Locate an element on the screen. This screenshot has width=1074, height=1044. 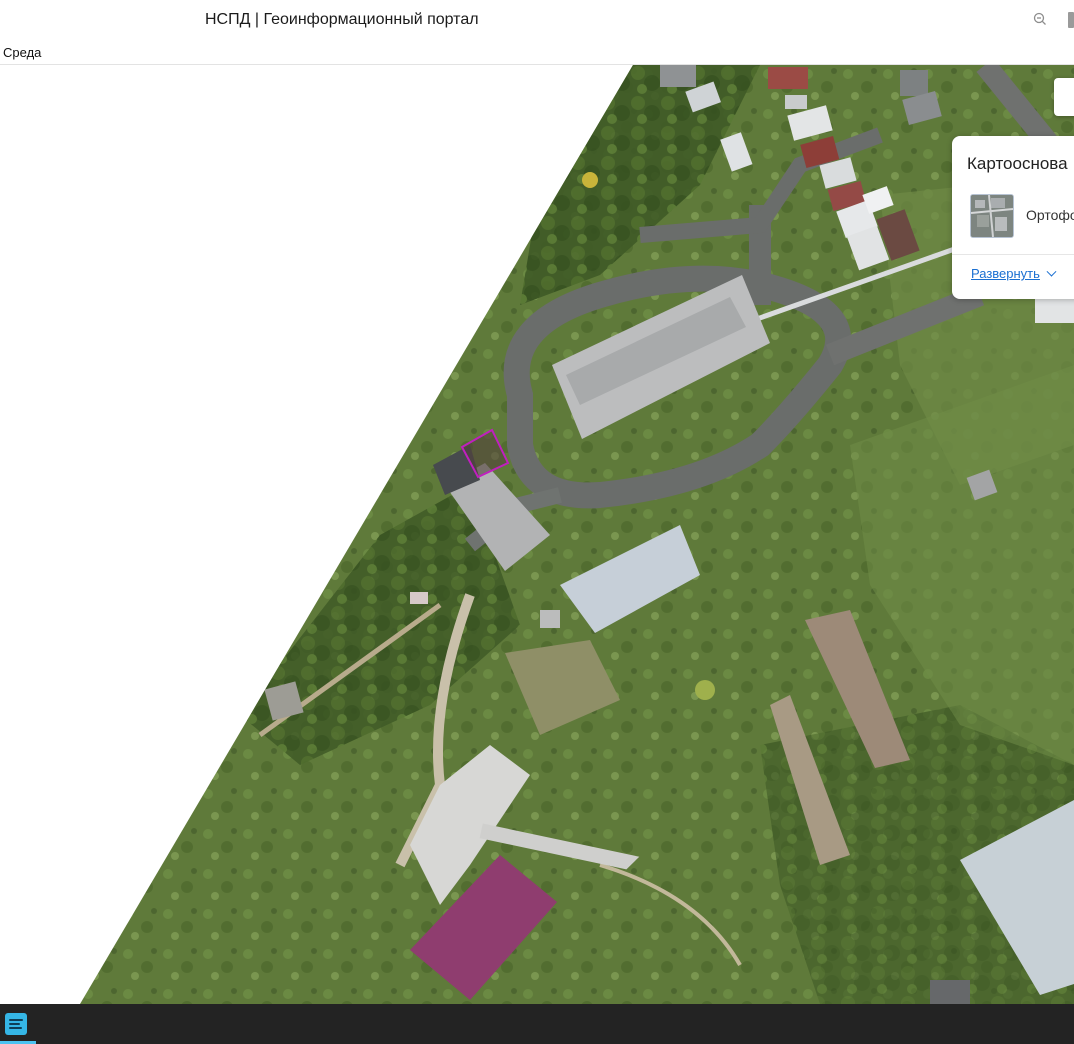
menu-bar: Среда is located at coordinates (537, 53).